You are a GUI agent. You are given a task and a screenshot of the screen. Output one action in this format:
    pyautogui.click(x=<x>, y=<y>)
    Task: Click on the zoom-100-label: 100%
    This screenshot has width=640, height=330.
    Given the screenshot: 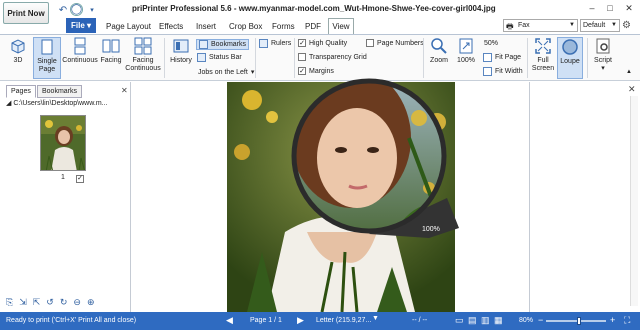 What is the action you would take?
    pyautogui.click(x=466, y=60)
    